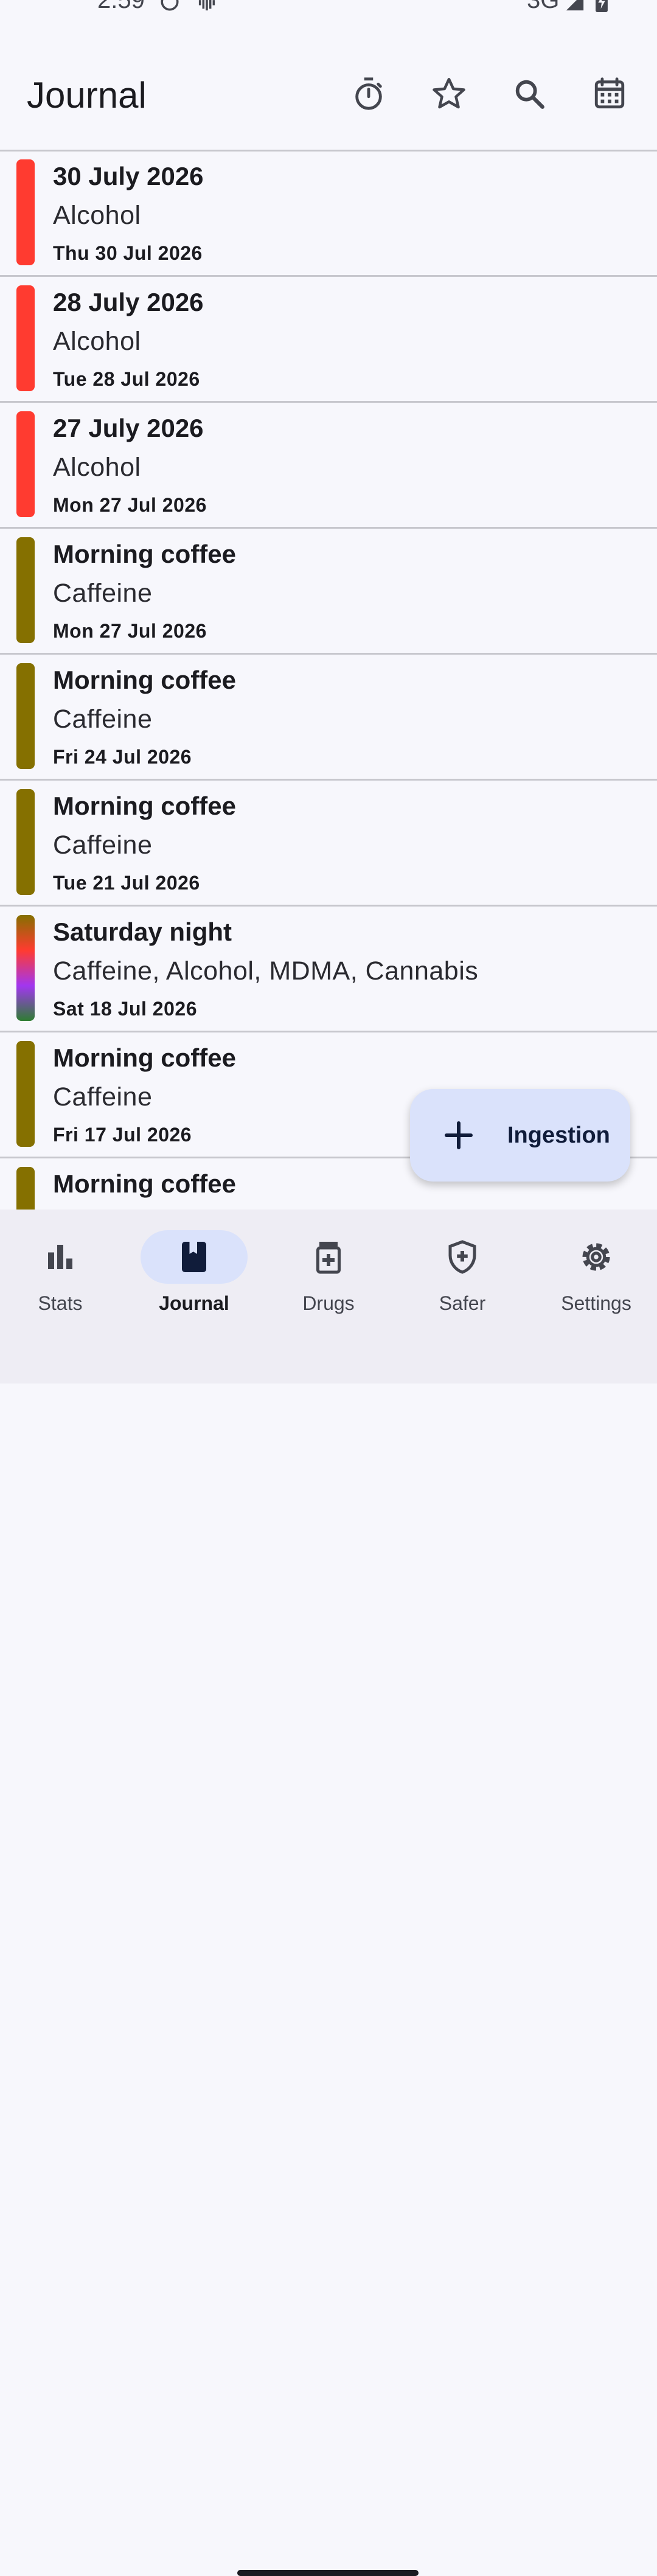  Describe the element at coordinates (328, 12) in the screenshot. I see `status-bar: 2:59 3G` at that location.